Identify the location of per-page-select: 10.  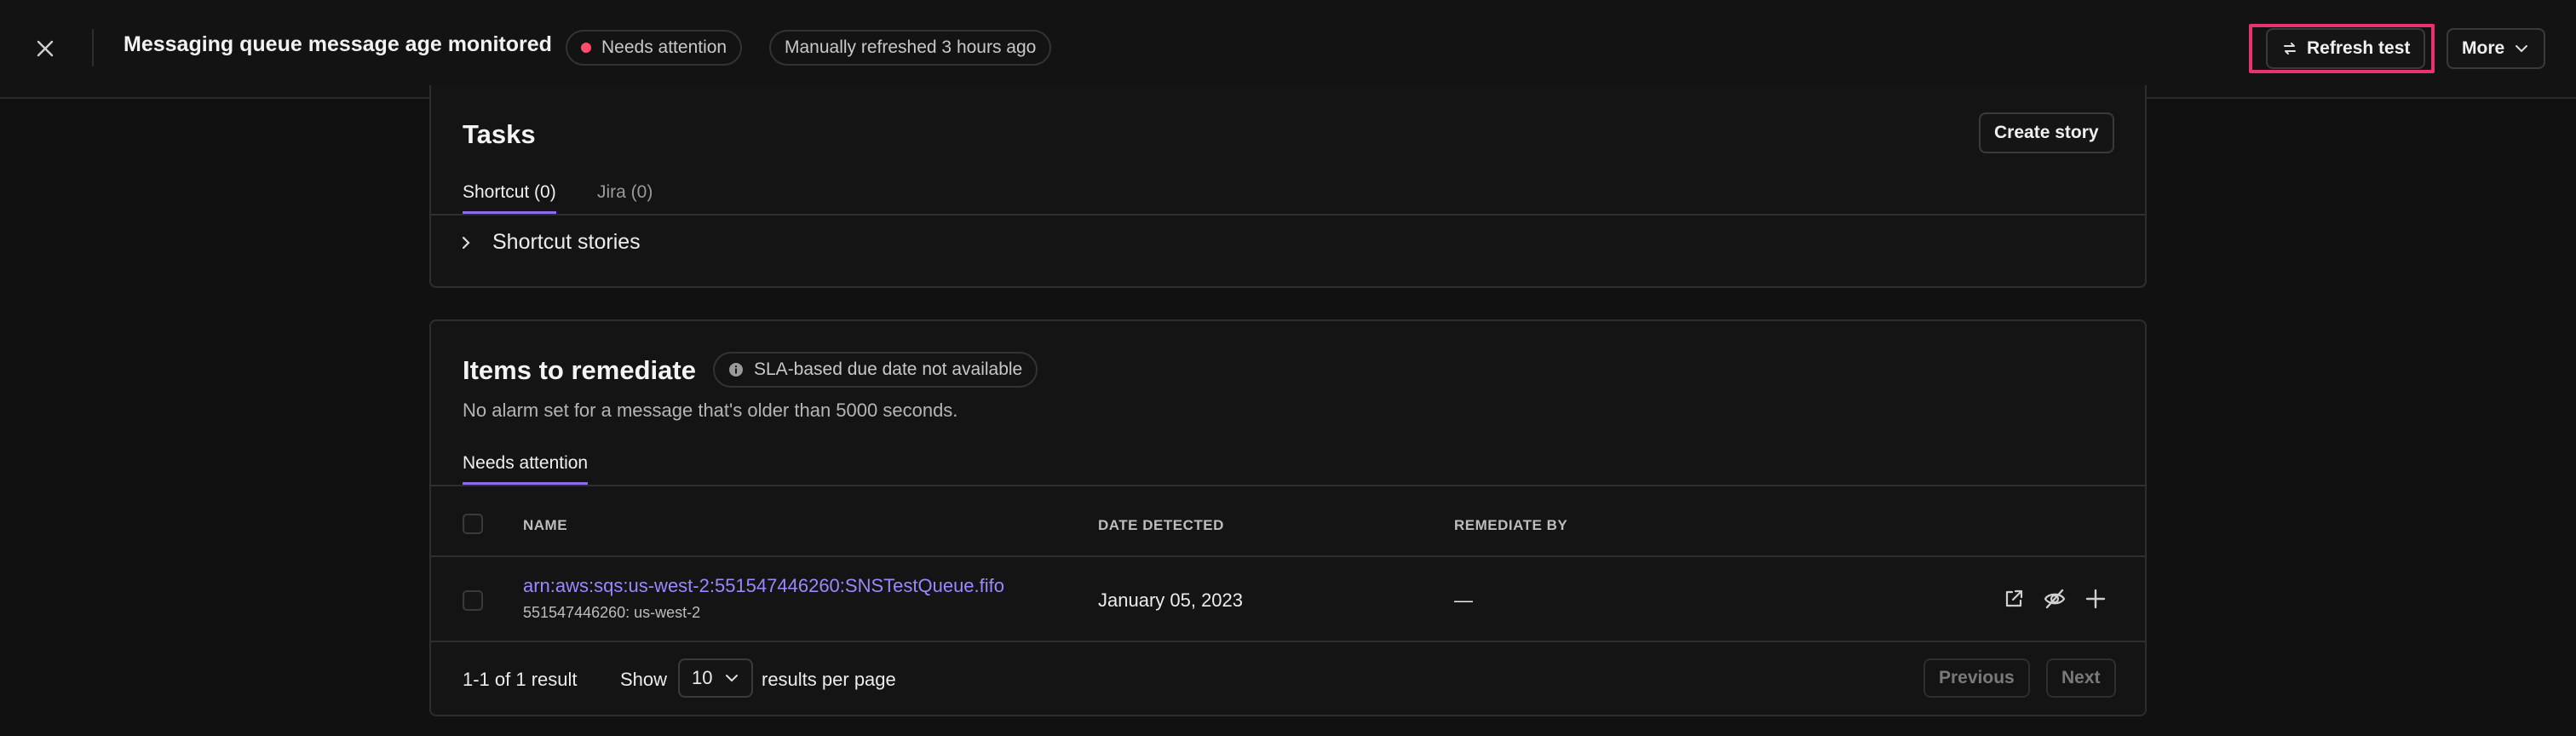
(716, 678).